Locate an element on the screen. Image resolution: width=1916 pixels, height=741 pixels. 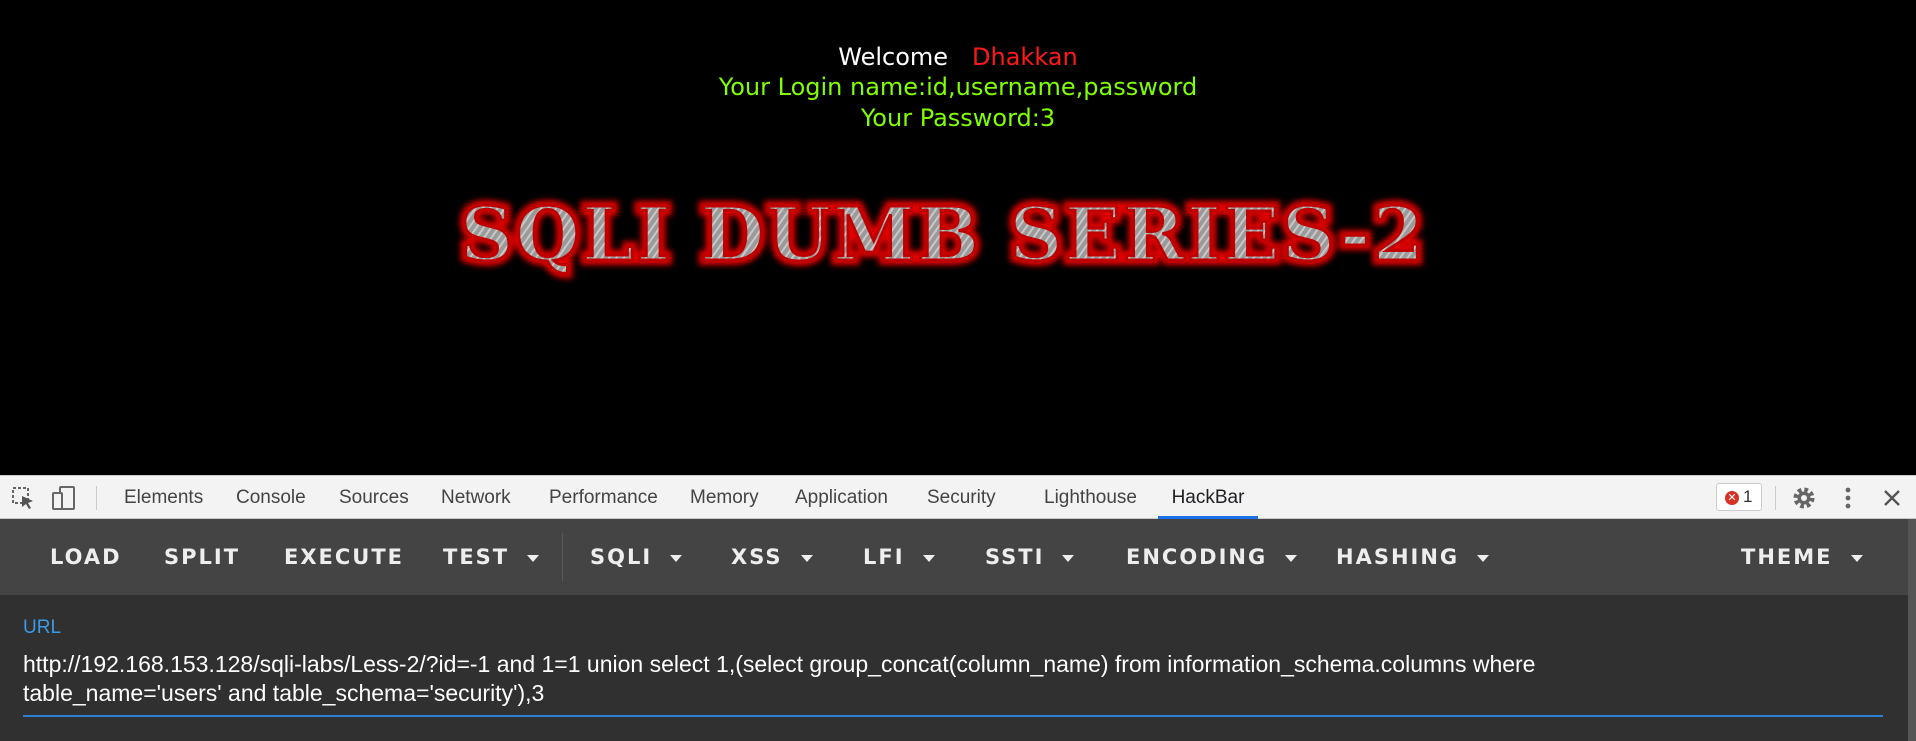
banner-title: SQLI DUMB SERIES-2 is located at coordinates (943, 235).